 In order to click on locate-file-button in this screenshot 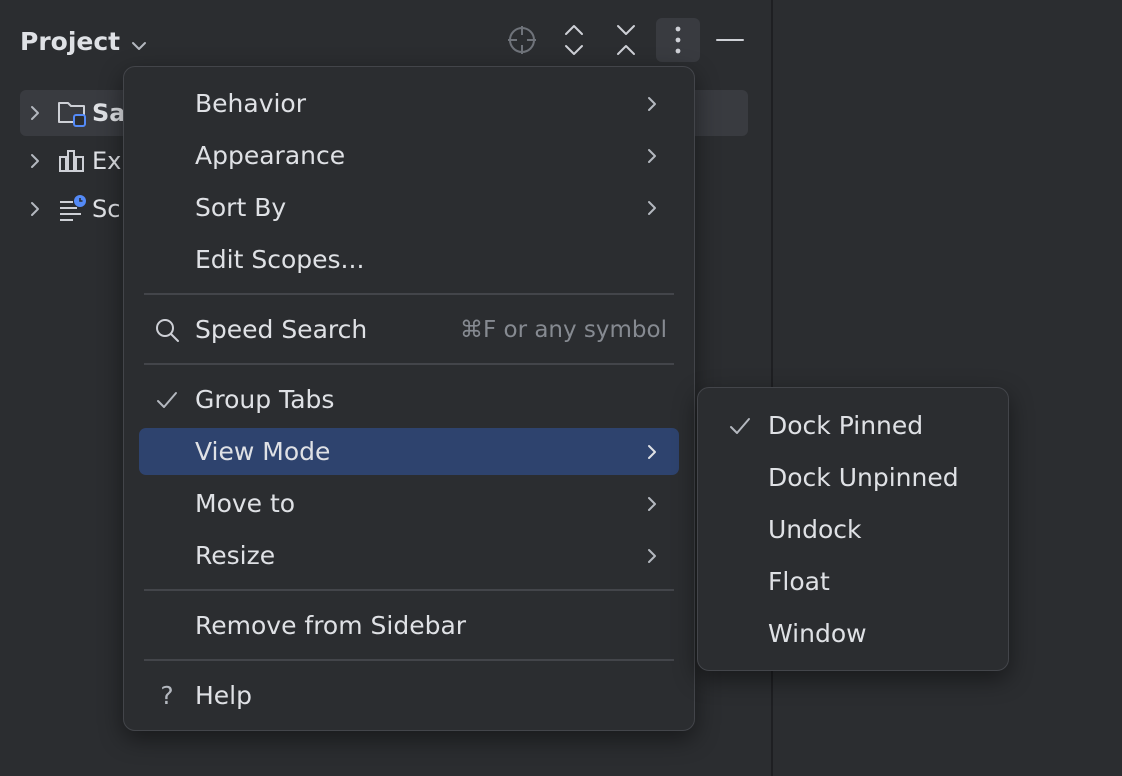, I will do `click(522, 40)`.